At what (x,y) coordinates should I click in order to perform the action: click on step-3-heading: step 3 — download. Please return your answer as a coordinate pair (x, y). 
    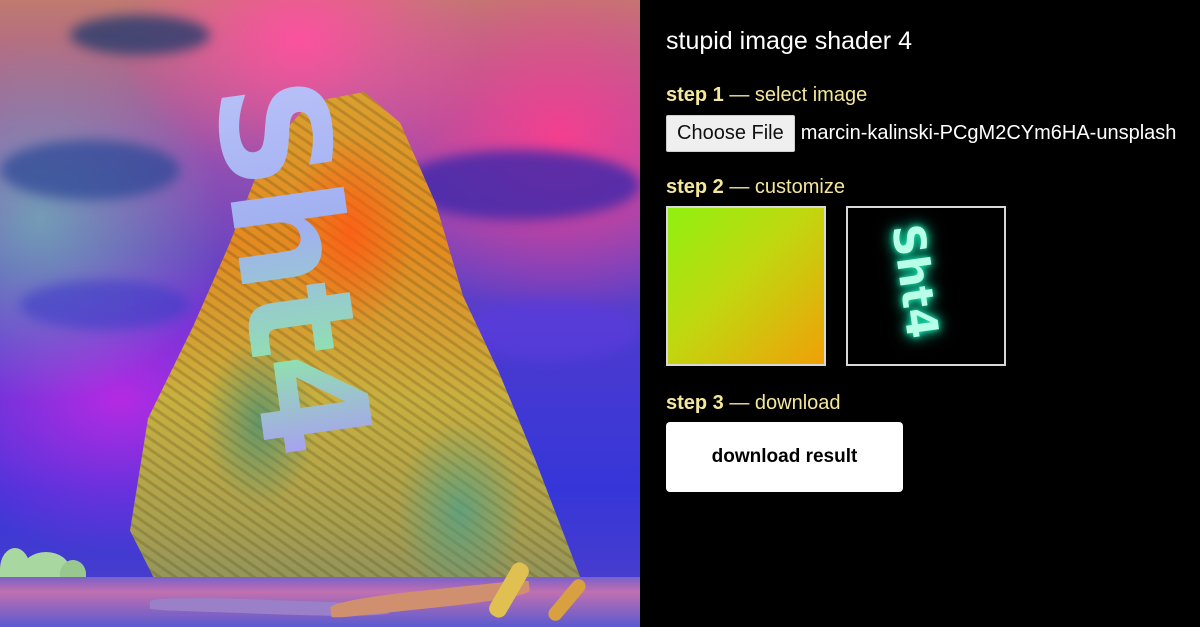
    Looking at the image, I should click on (753, 403).